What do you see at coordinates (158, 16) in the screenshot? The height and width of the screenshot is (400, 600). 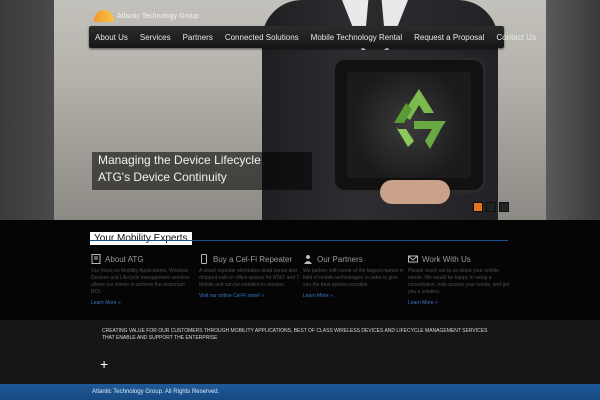 I see `logo-text: Atlantic Technology Group` at bounding box center [158, 16].